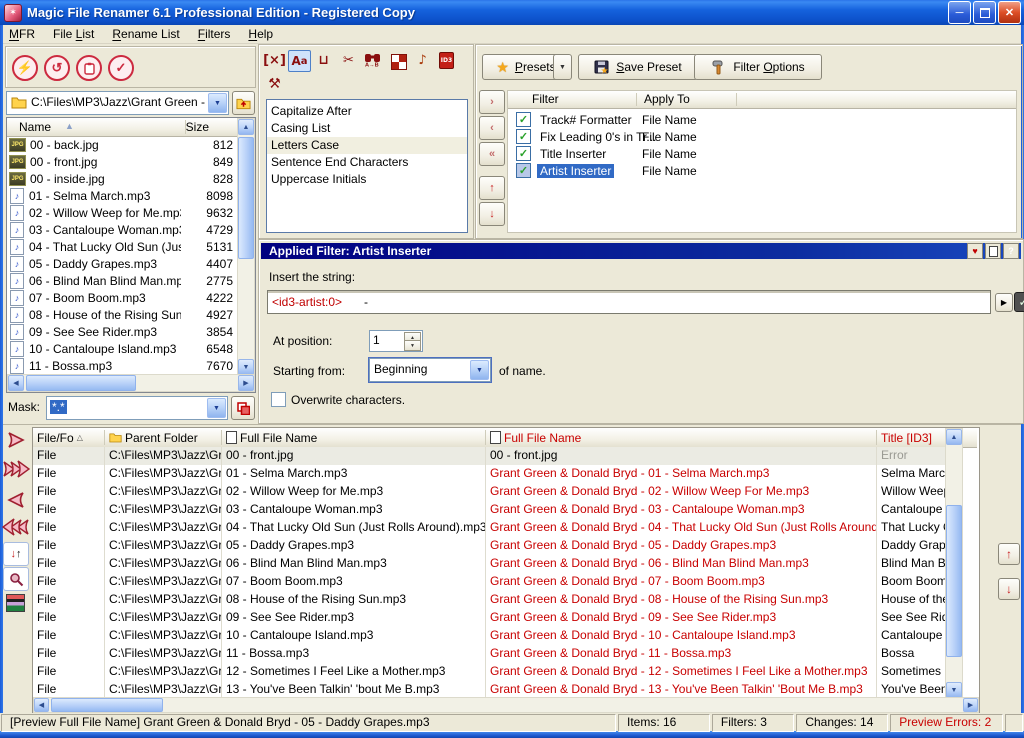  Describe the element at coordinates (122, 280) in the screenshot. I see `file-list-item: ♪ 06 - Blind Man Blind Man.mp3 2775` at that location.